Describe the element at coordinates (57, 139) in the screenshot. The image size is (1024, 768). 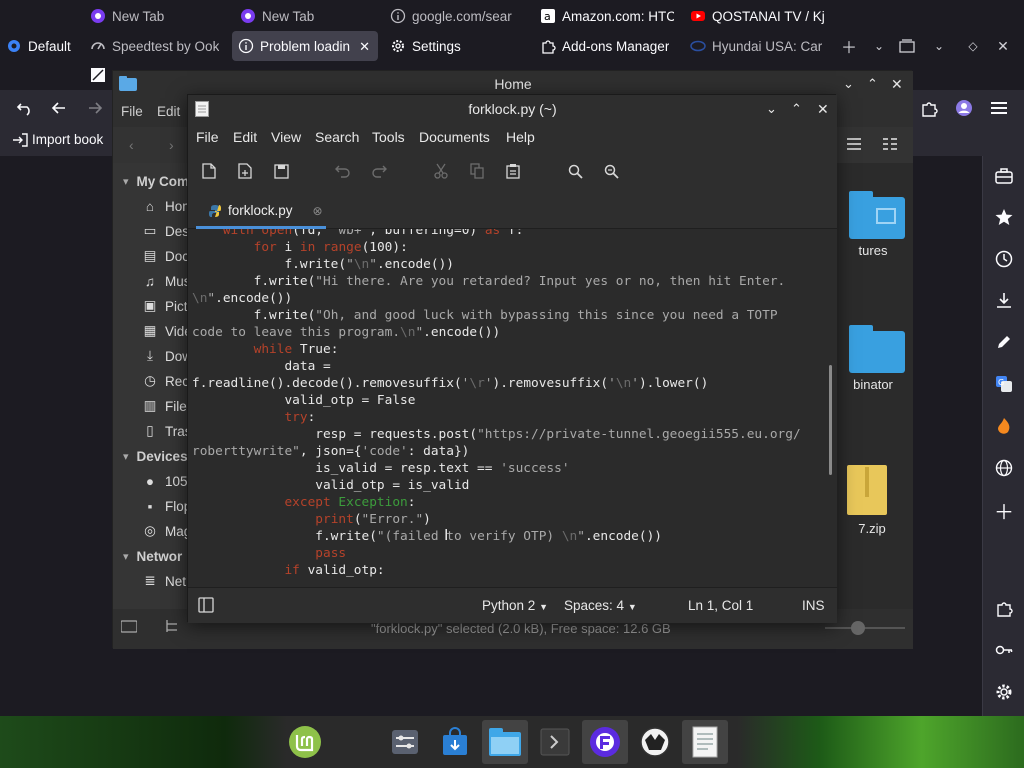
I see `import-bookmarks-button: Import book` at that location.